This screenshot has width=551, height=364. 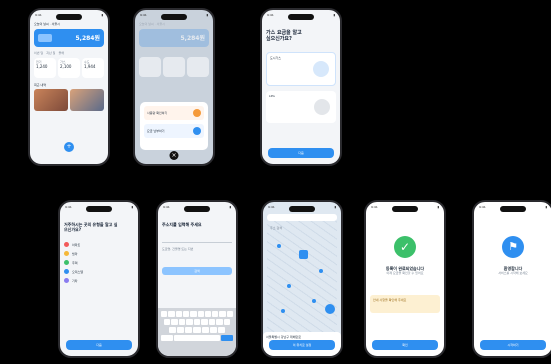 I want to click on residence-option: 주택, so click(x=99, y=262).